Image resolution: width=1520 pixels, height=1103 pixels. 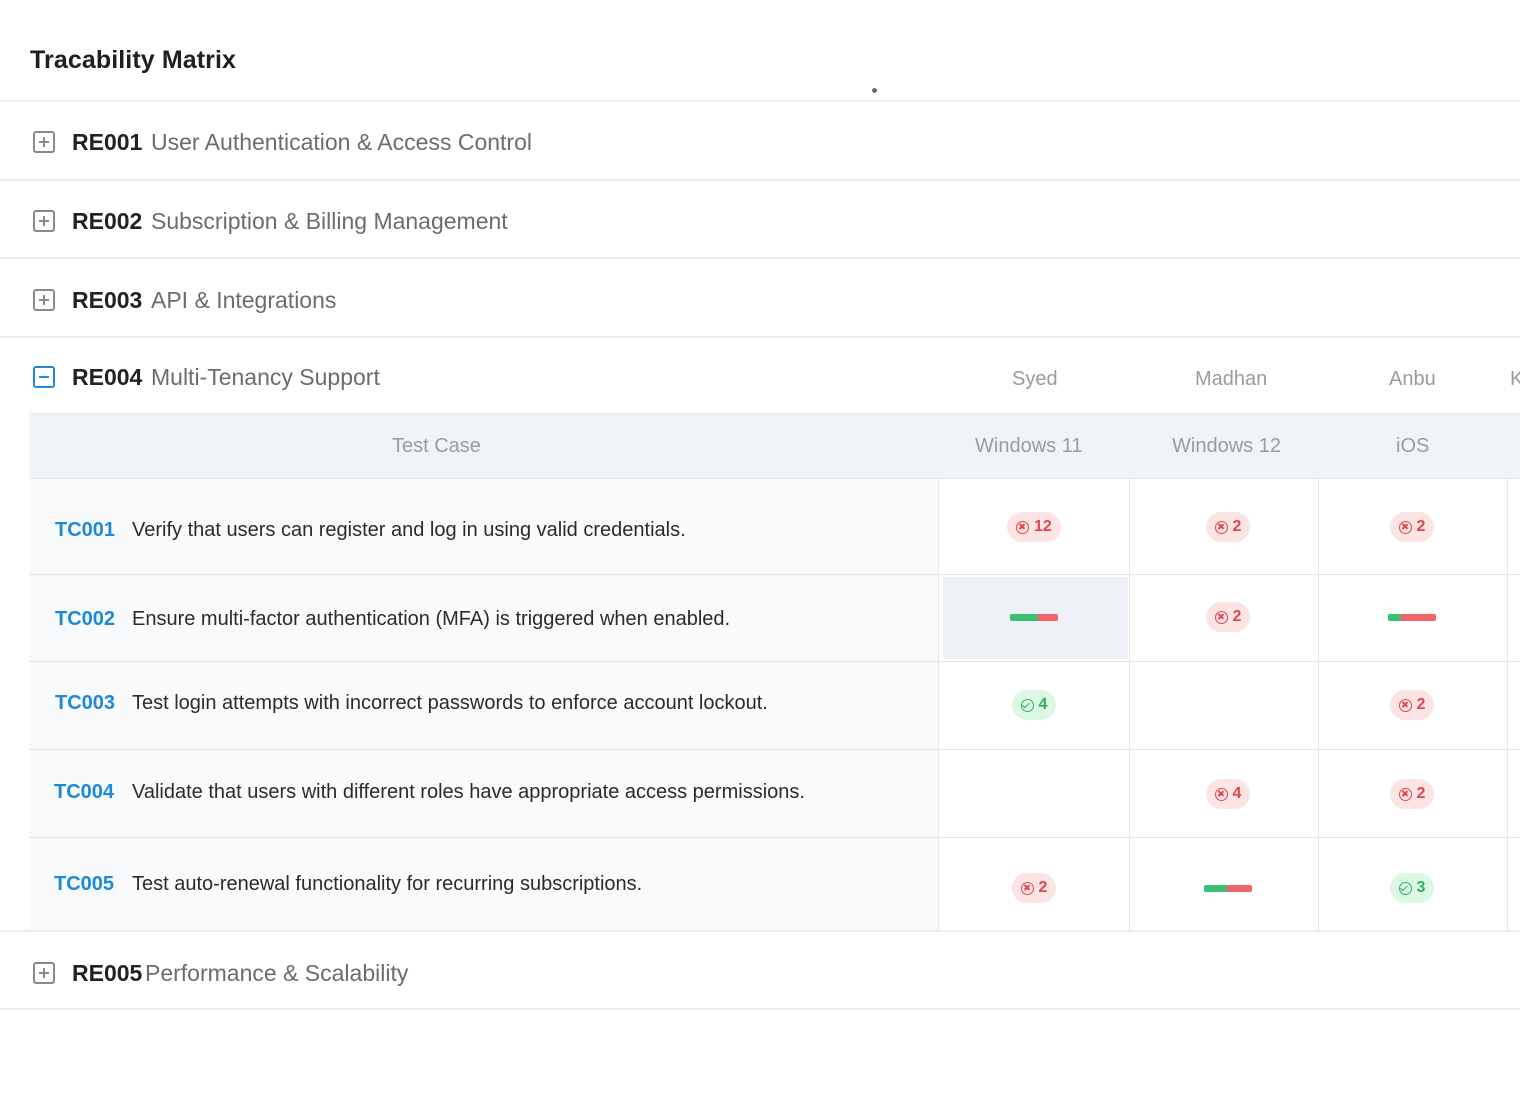 What do you see at coordinates (760, 298) in the screenshot?
I see `requirement-row-re003: RE003 API & Integrations` at bounding box center [760, 298].